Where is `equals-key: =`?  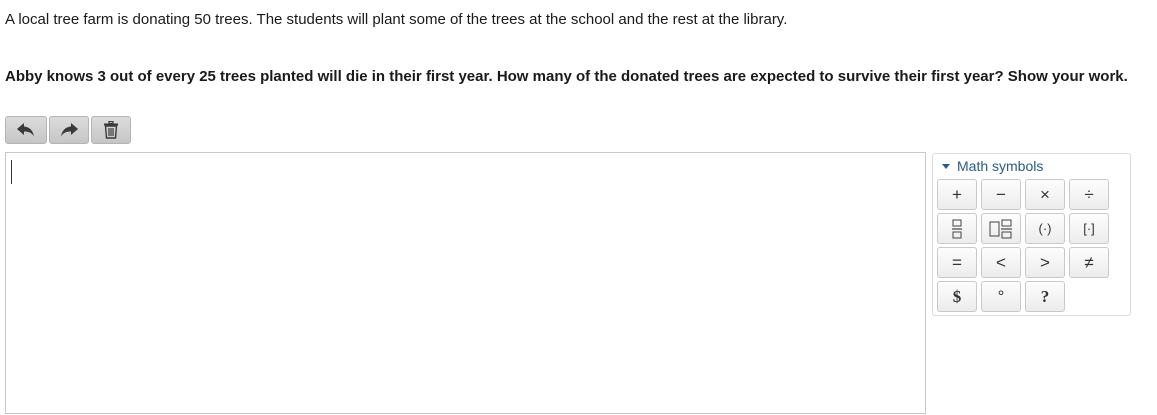 equals-key: = is located at coordinates (957, 262).